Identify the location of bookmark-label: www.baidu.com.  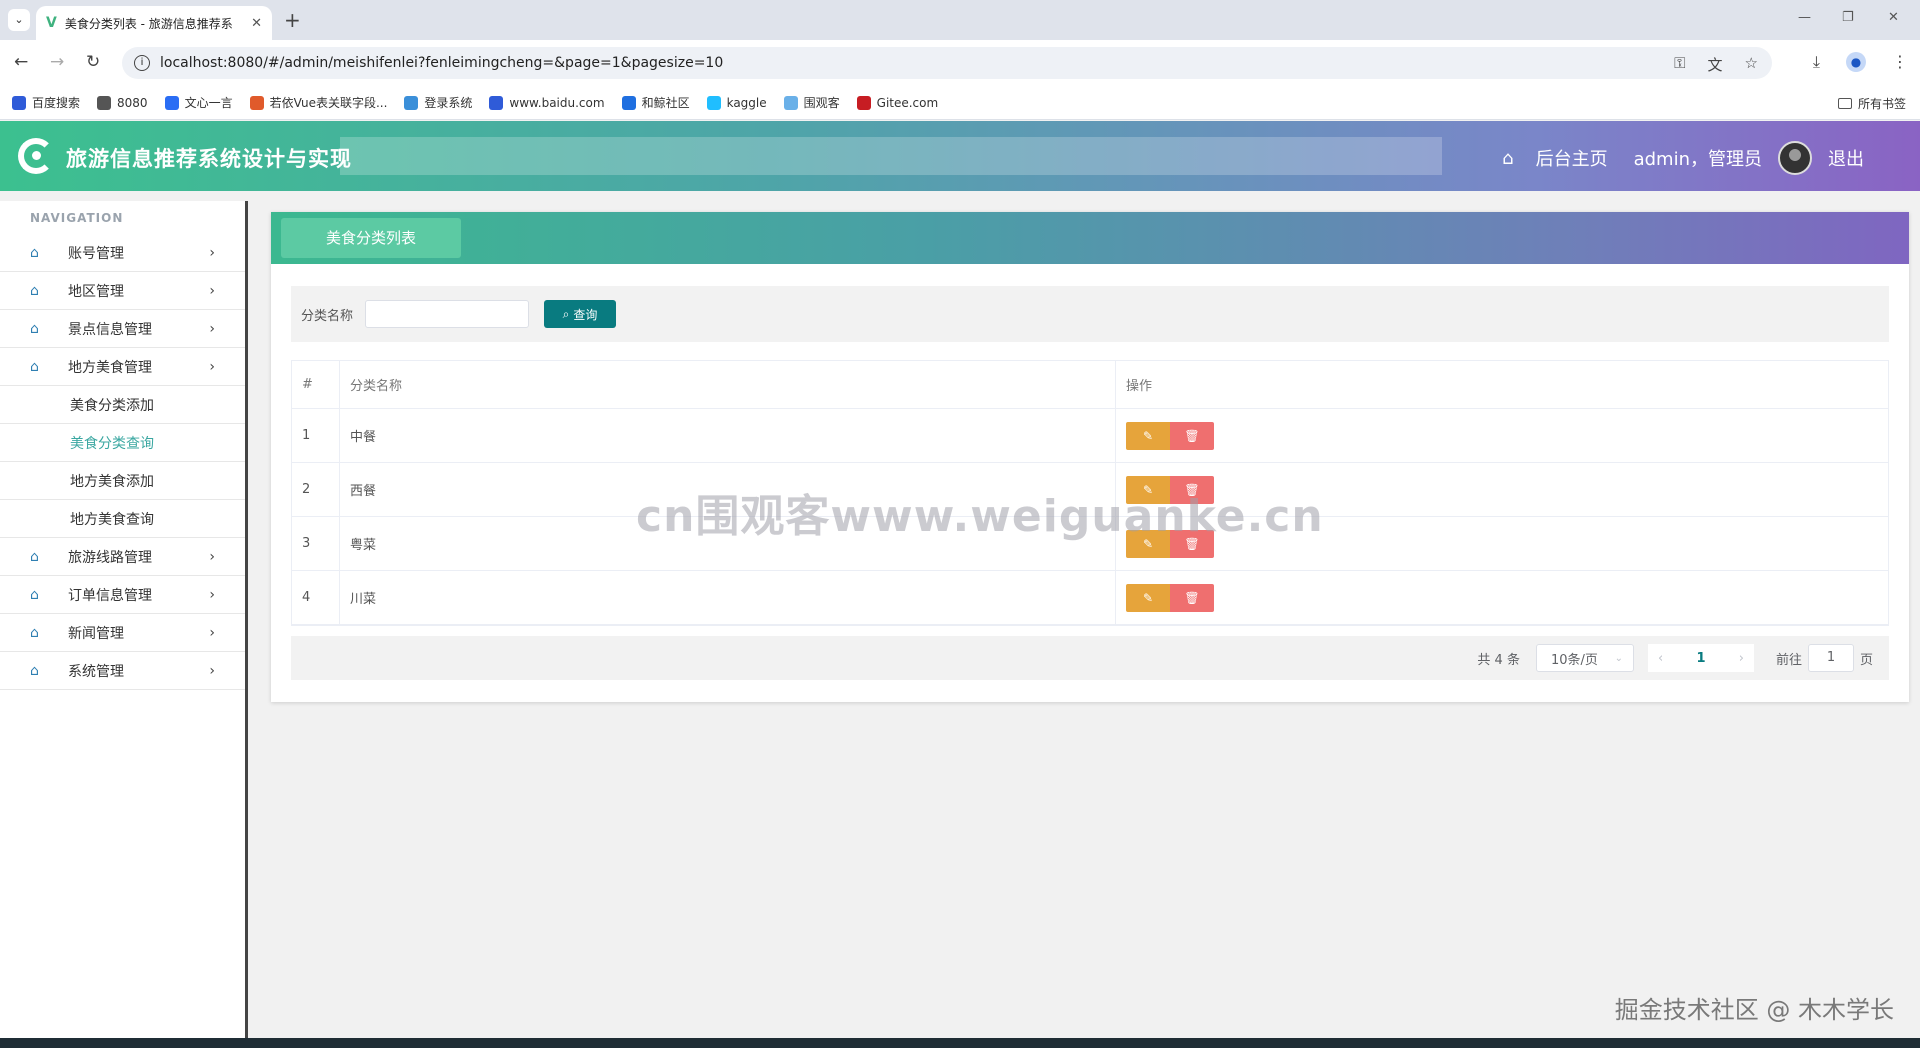
(557, 102).